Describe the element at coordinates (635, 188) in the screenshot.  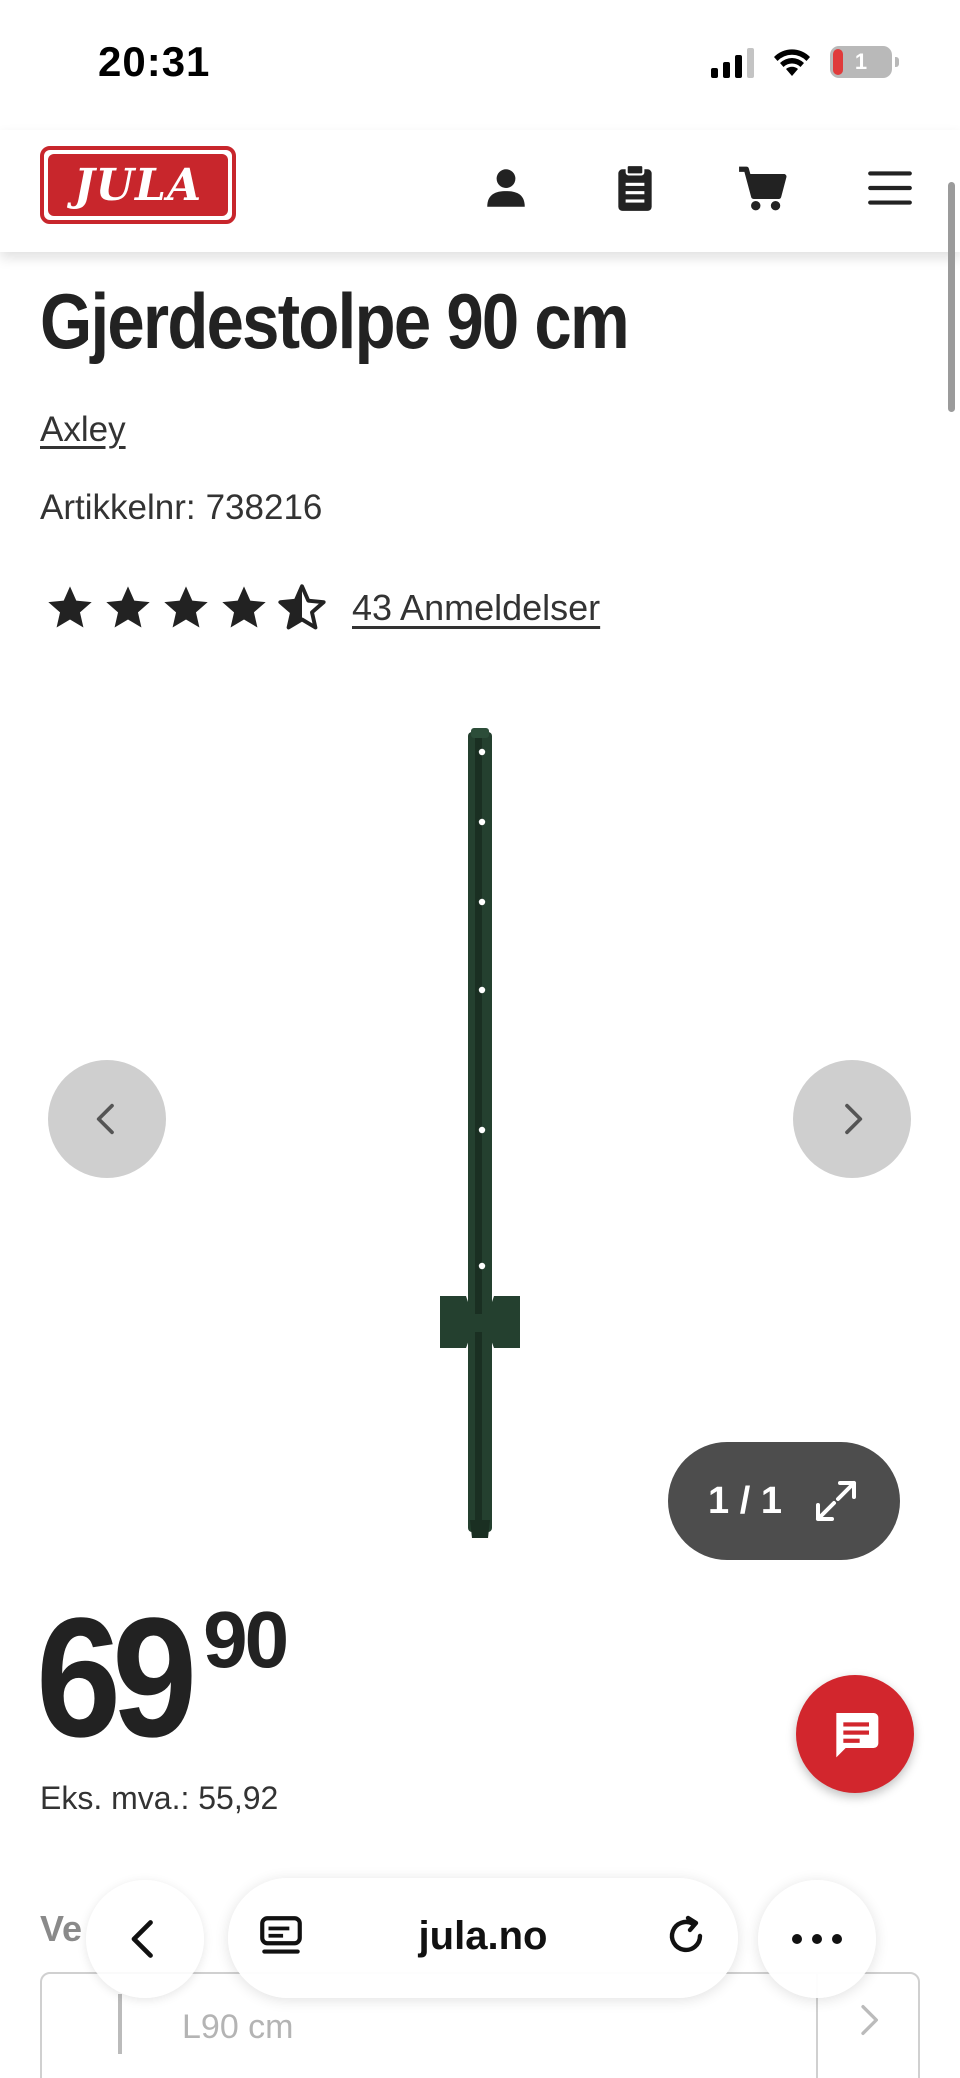
I see `shopping-list-icon` at that location.